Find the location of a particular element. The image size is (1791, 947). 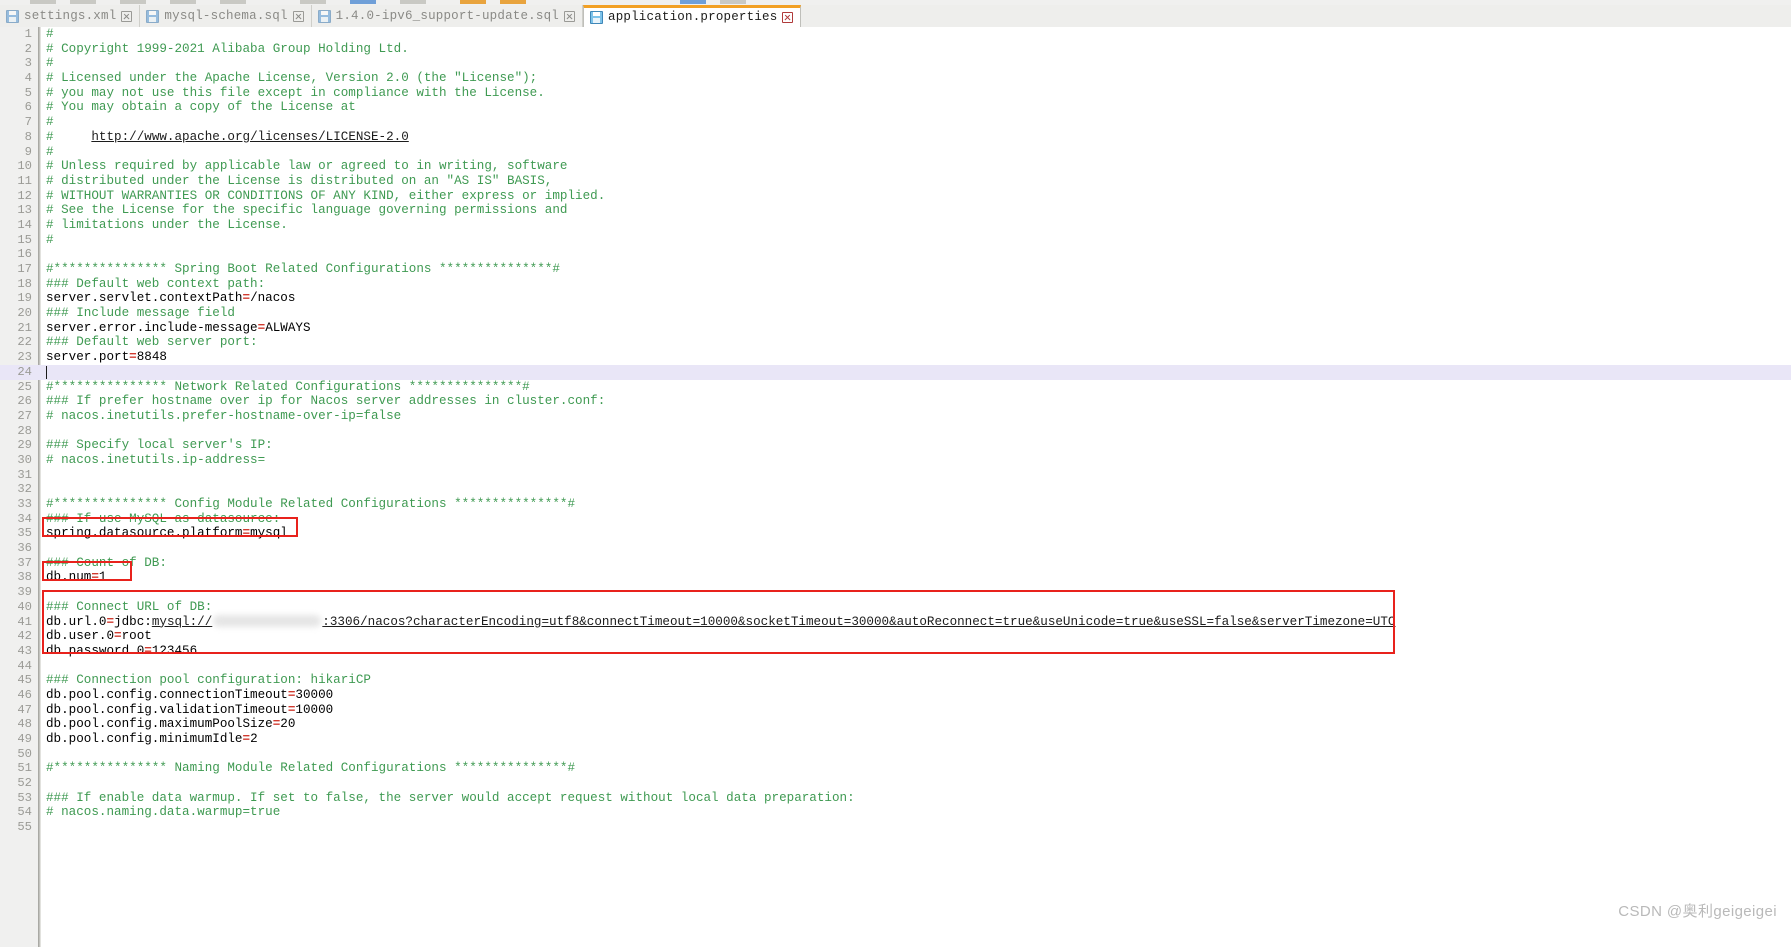

line-number: 25 is located at coordinates (24, 386).